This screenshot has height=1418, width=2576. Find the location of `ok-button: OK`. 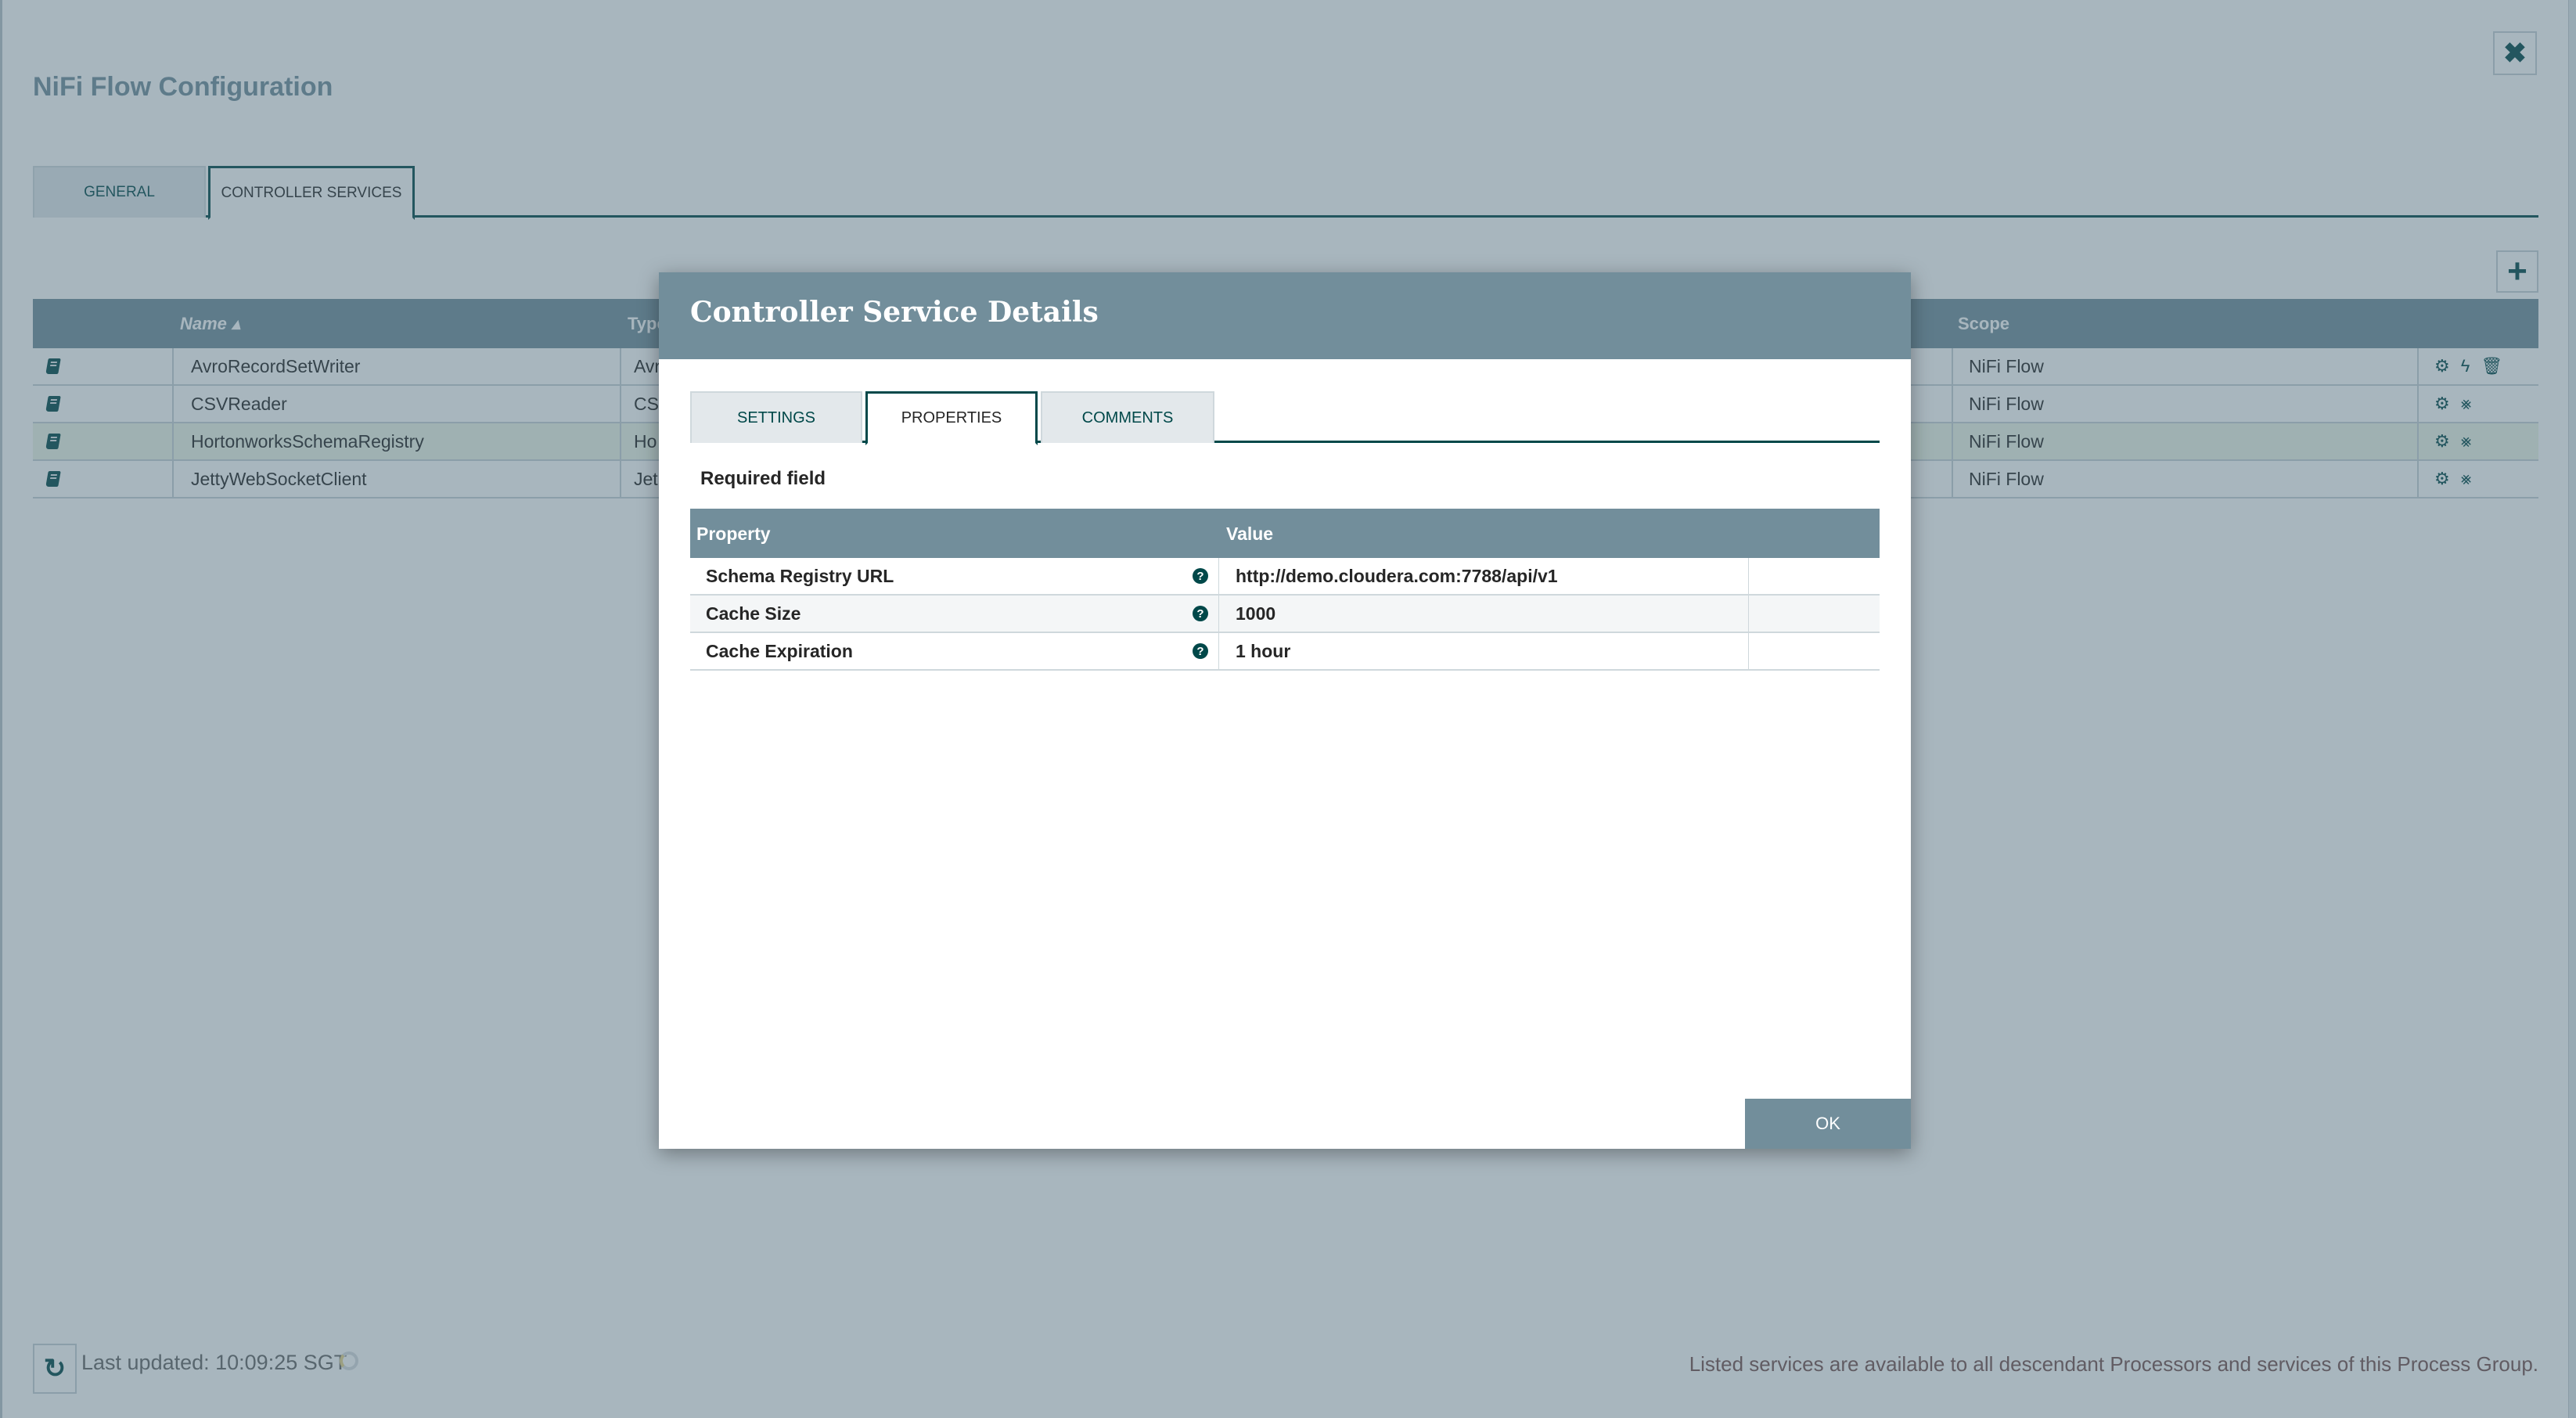

ok-button: OK is located at coordinates (1828, 1124).